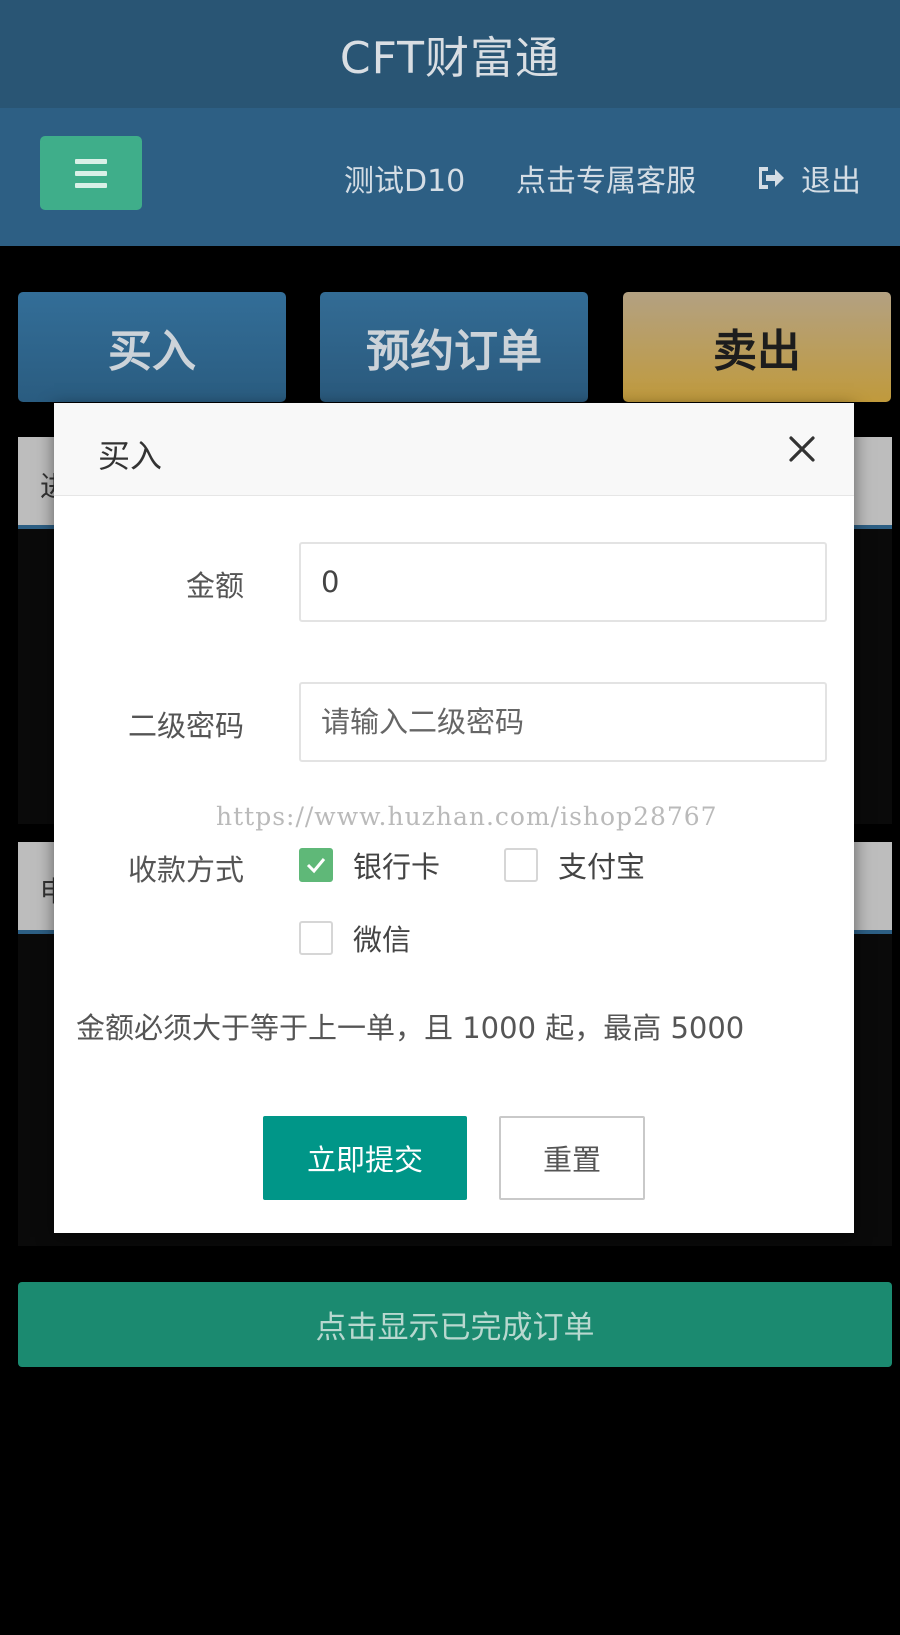  Describe the element at coordinates (802, 449) in the screenshot. I see `close-icon` at that location.